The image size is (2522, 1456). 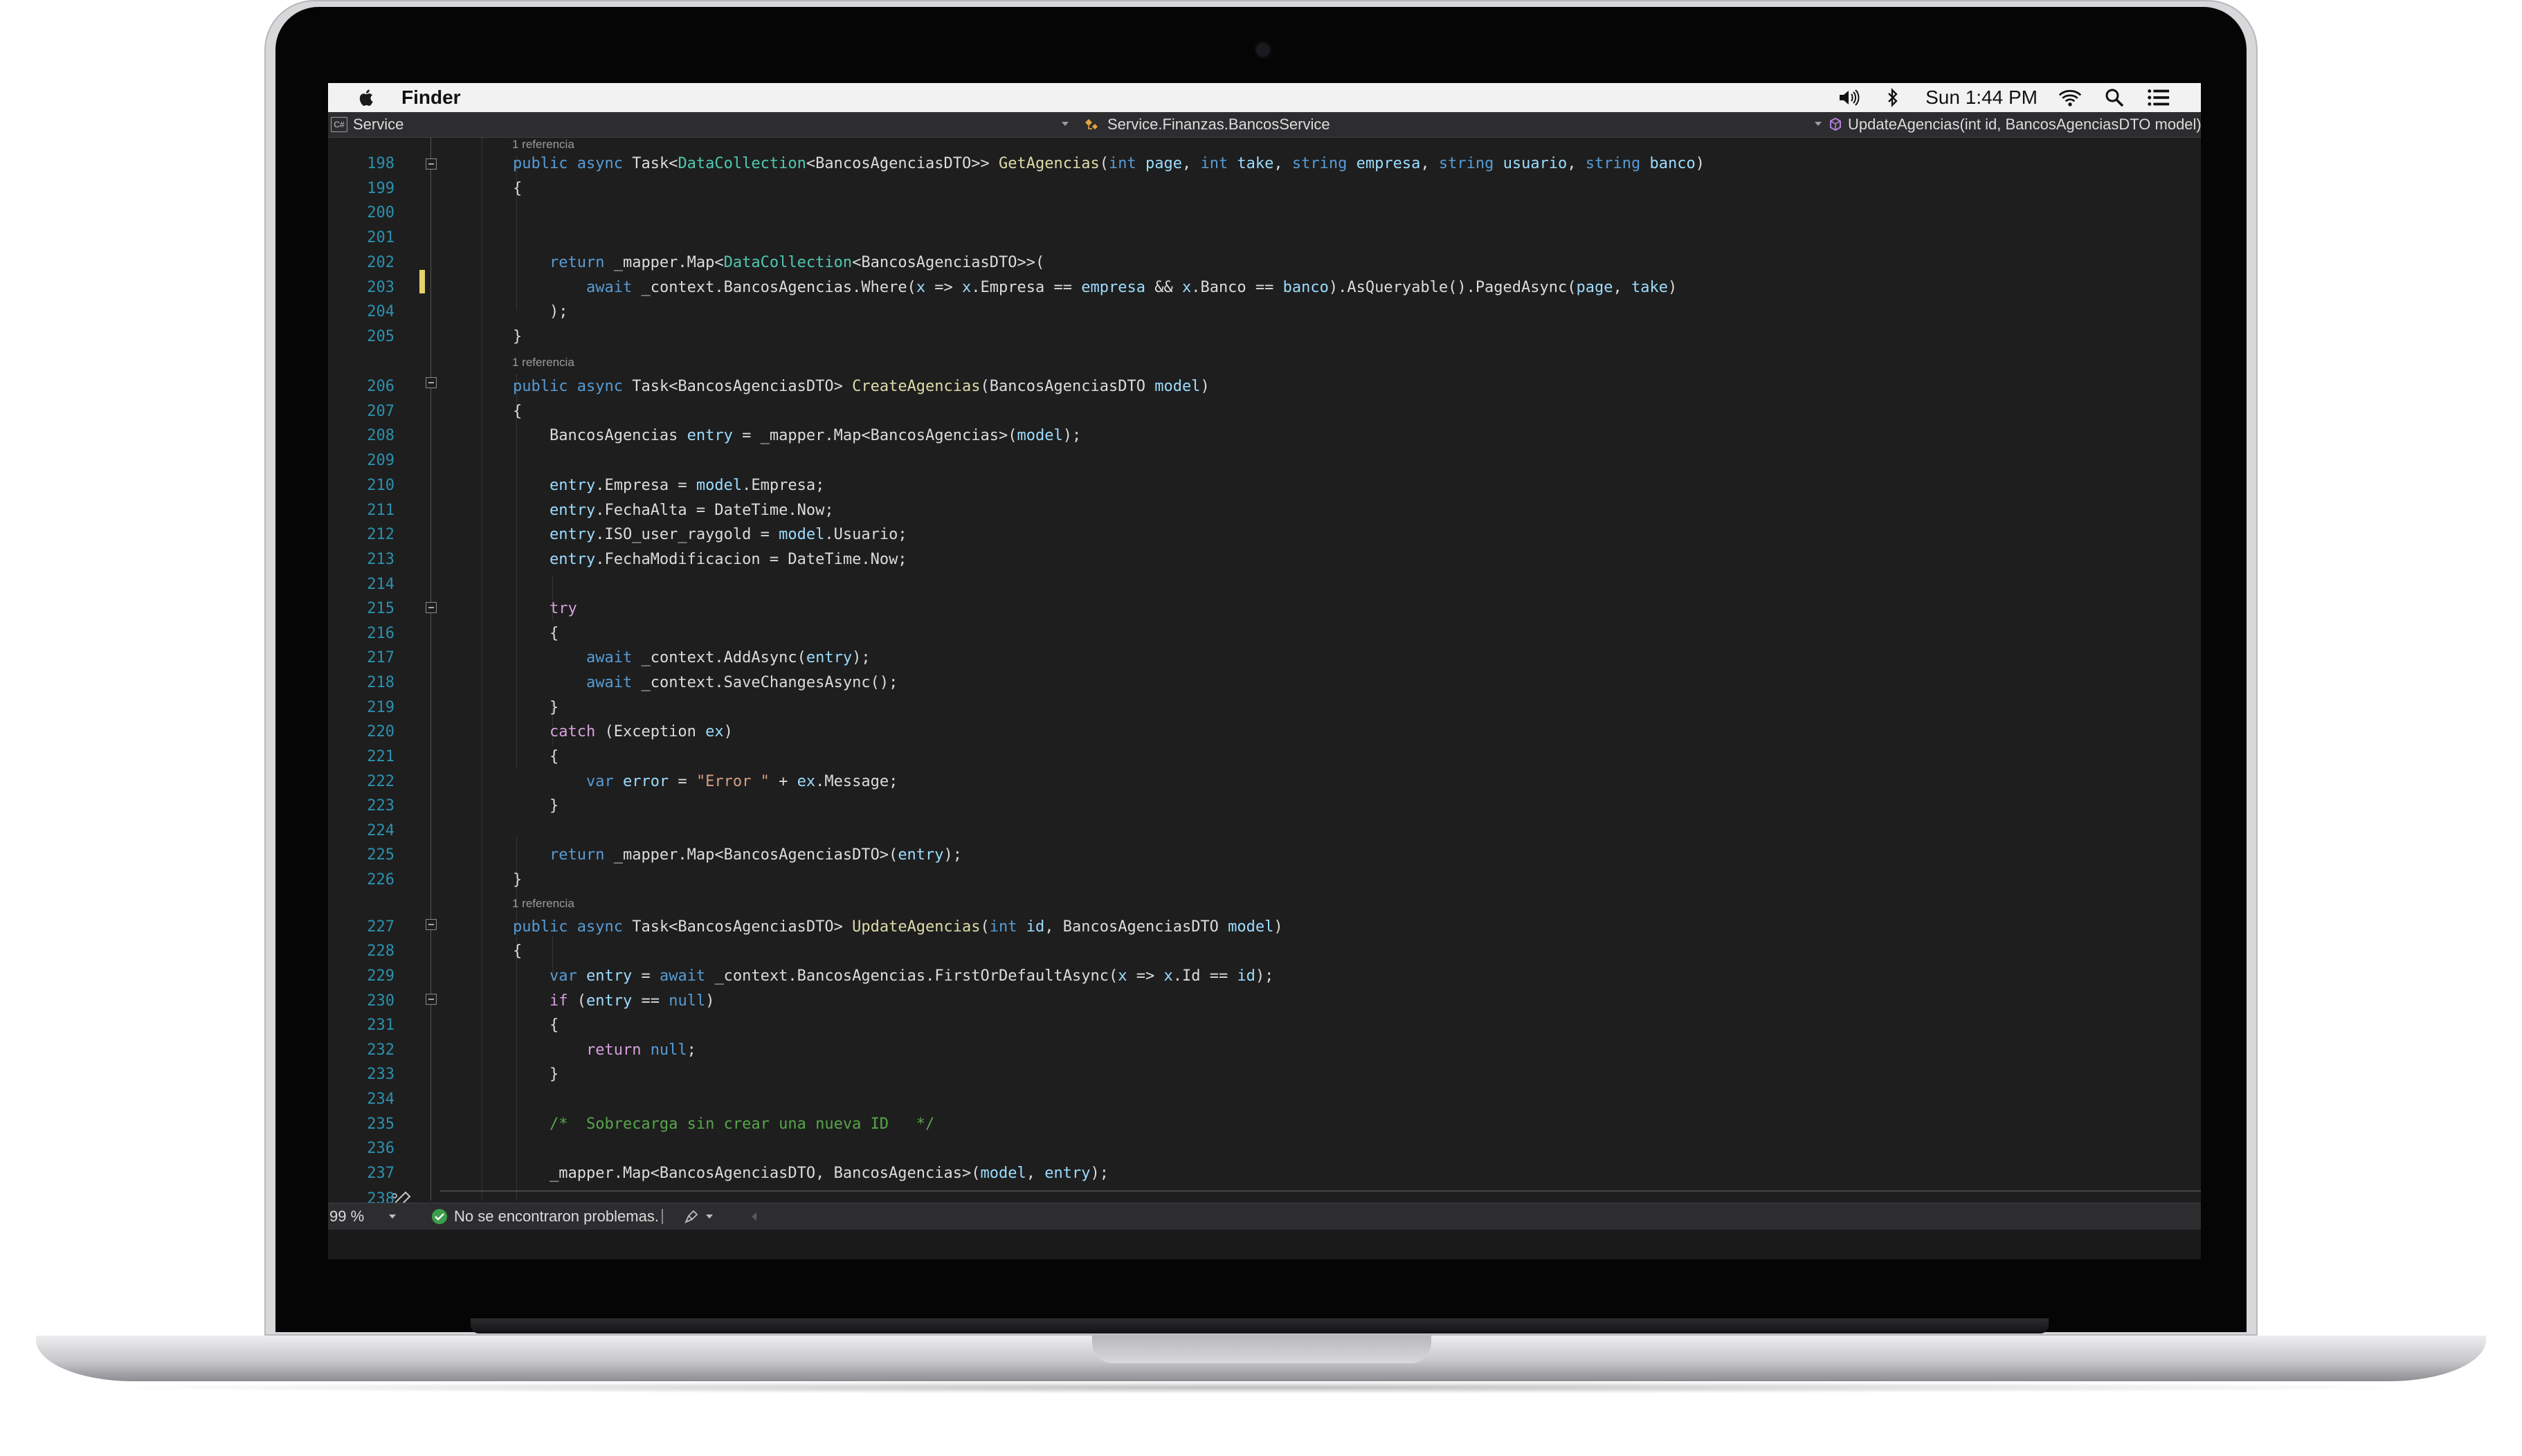 What do you see at coordinates (1264, 732) in the screenshot?
I see `code-line: 220 catch (Exception ex)` at bounding box center [1264, 732].